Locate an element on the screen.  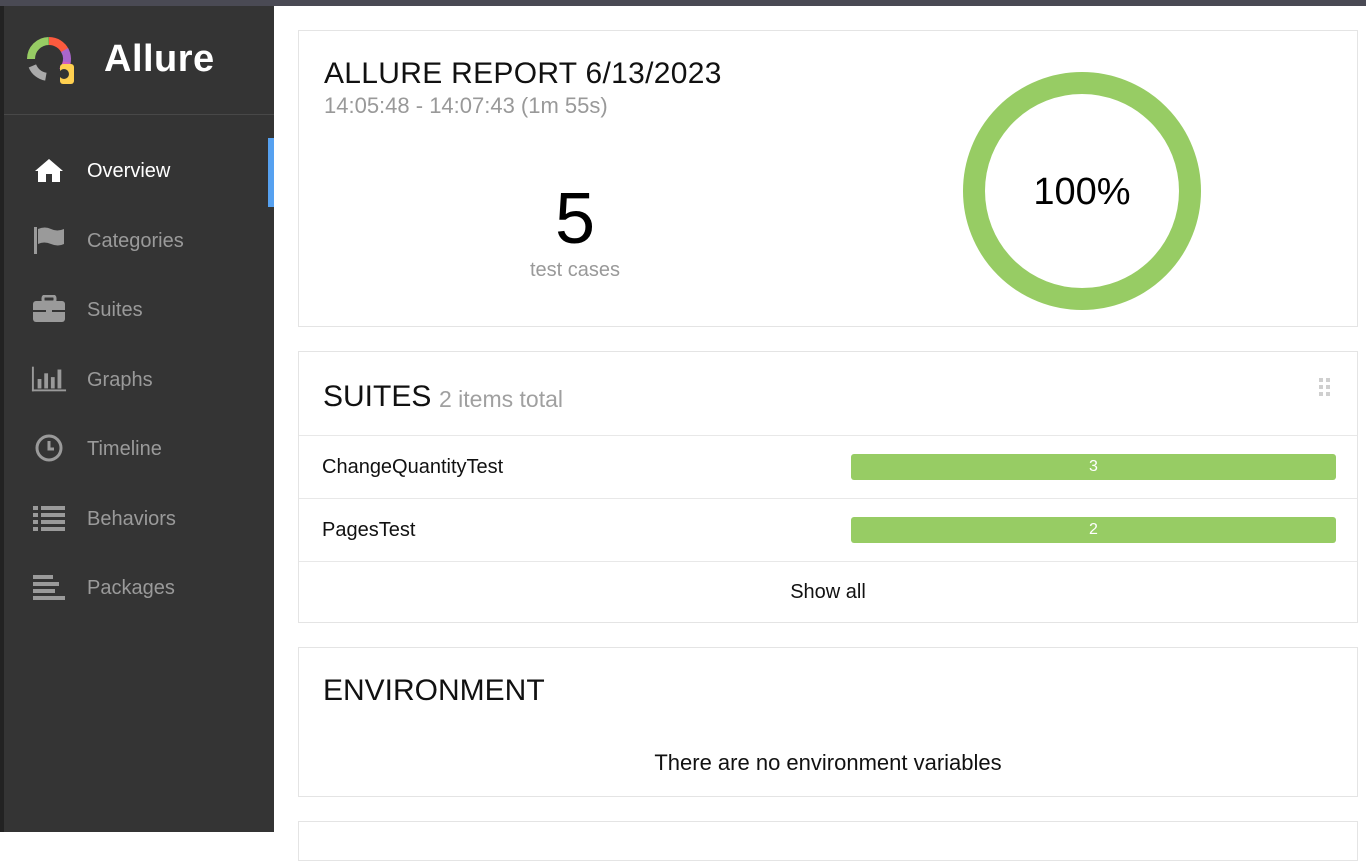
brand: Allure is located at coordinates (139, 60).